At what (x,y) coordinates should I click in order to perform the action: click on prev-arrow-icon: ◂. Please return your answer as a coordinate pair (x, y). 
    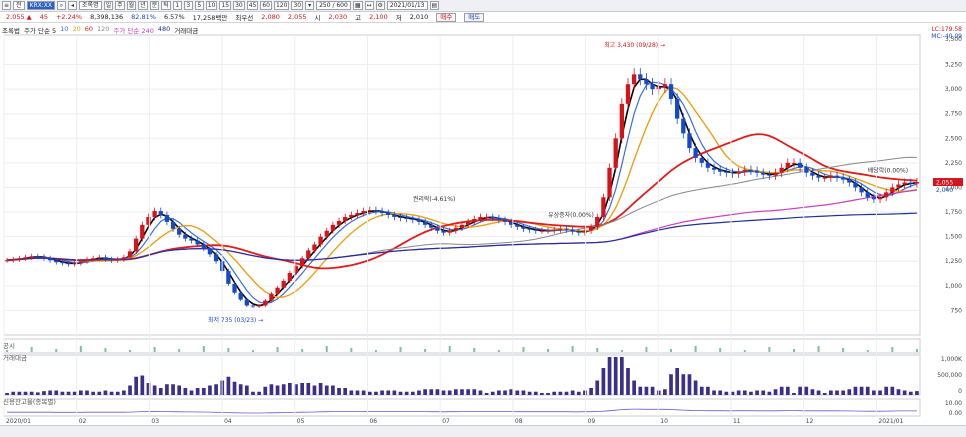
    Looking at the image, I should click on (73, 5).